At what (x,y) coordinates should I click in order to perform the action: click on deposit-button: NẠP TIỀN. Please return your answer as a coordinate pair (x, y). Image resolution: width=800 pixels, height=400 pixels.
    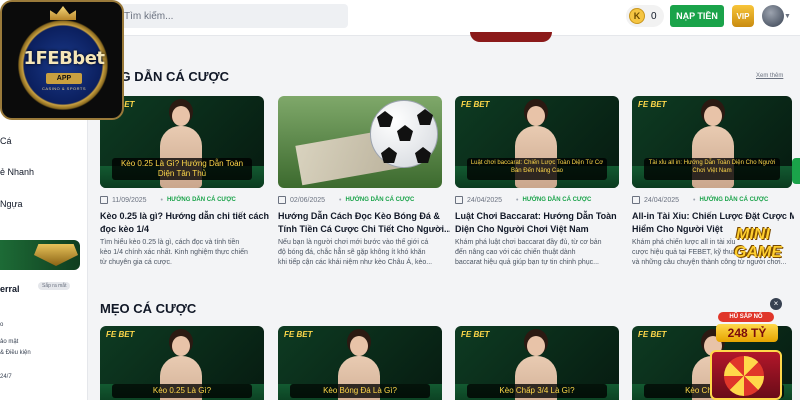
    Looking at the image, I should click on (697, 16).